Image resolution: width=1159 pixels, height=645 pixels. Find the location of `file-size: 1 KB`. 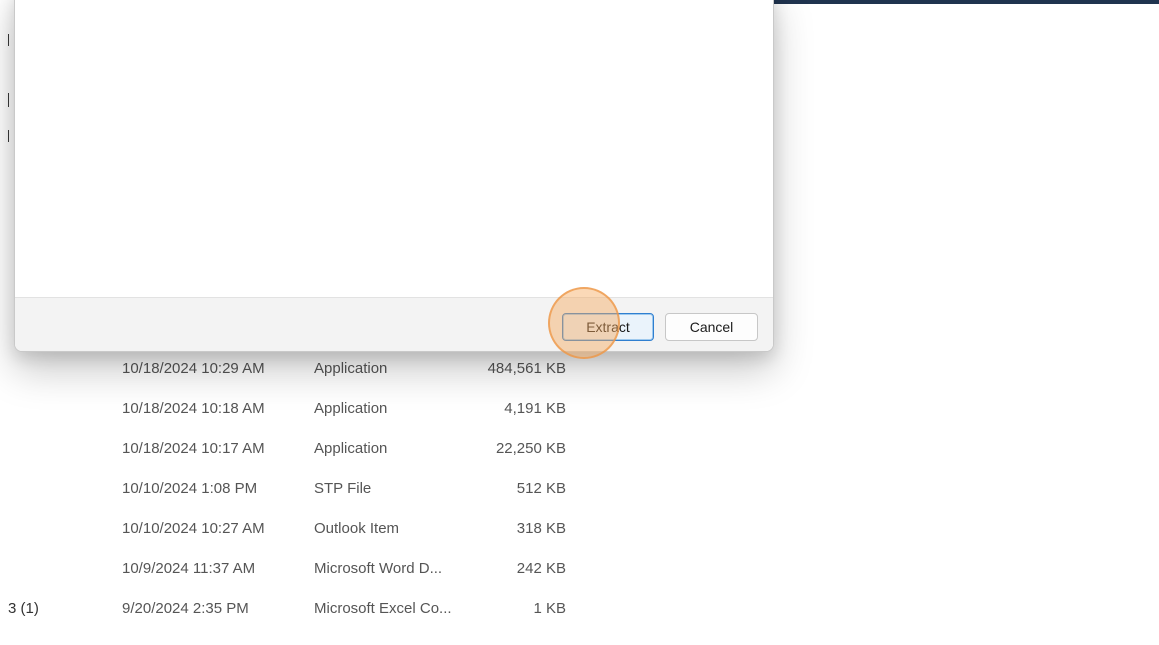

file-size: 1 KB is located at coordinates (549, 608).